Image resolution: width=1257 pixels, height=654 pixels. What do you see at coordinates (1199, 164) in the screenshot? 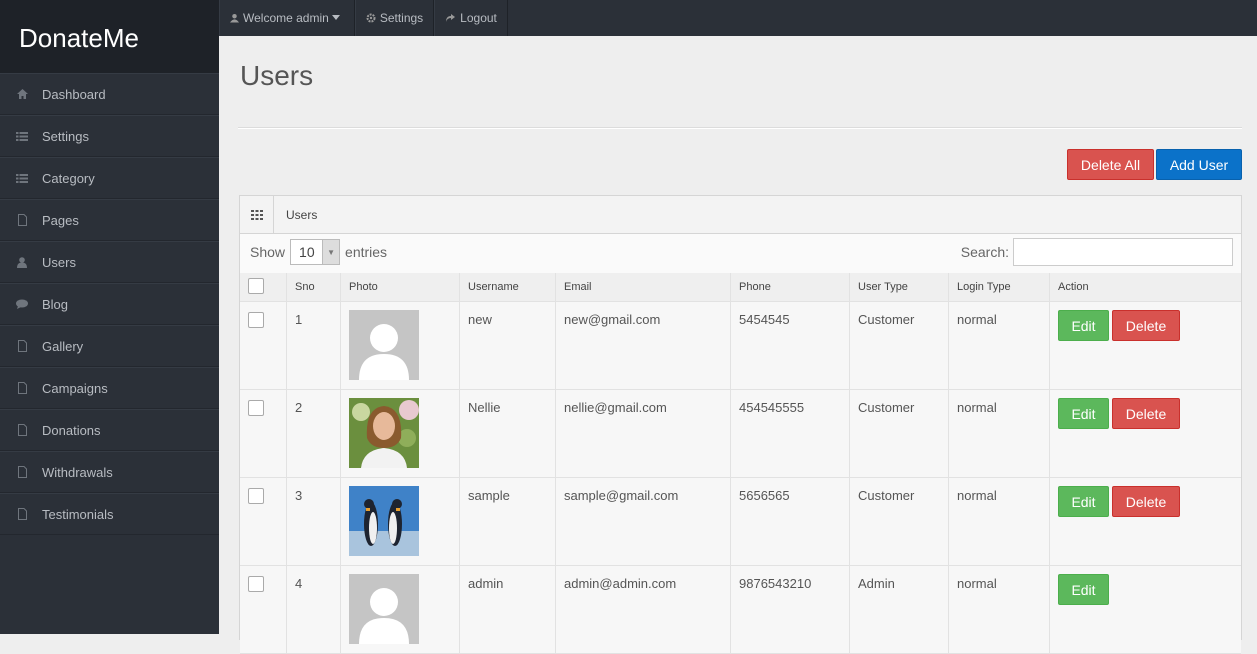
I see `add-user-button: Add User` at bounding box center [1199, 164].